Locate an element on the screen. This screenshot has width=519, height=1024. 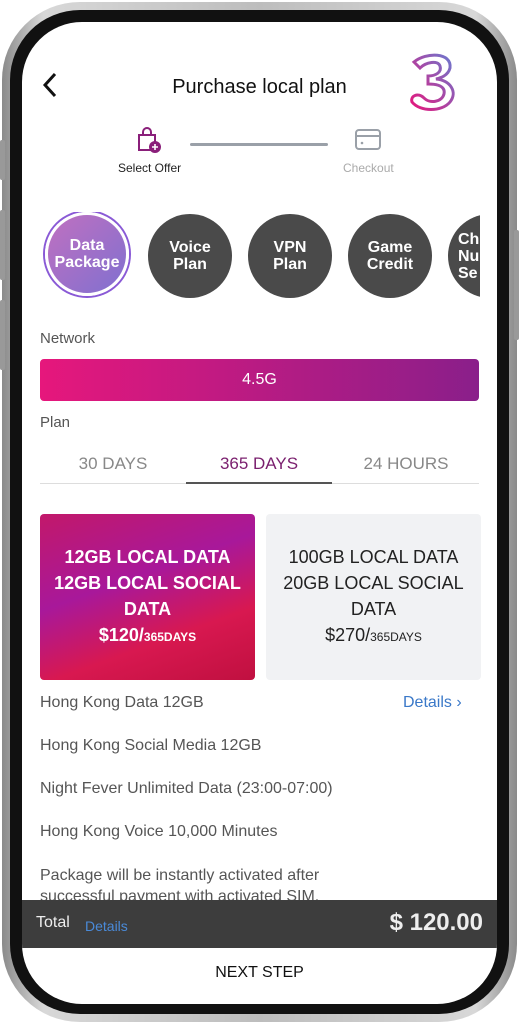
network-label: Network is located at coordinates (68, 338).